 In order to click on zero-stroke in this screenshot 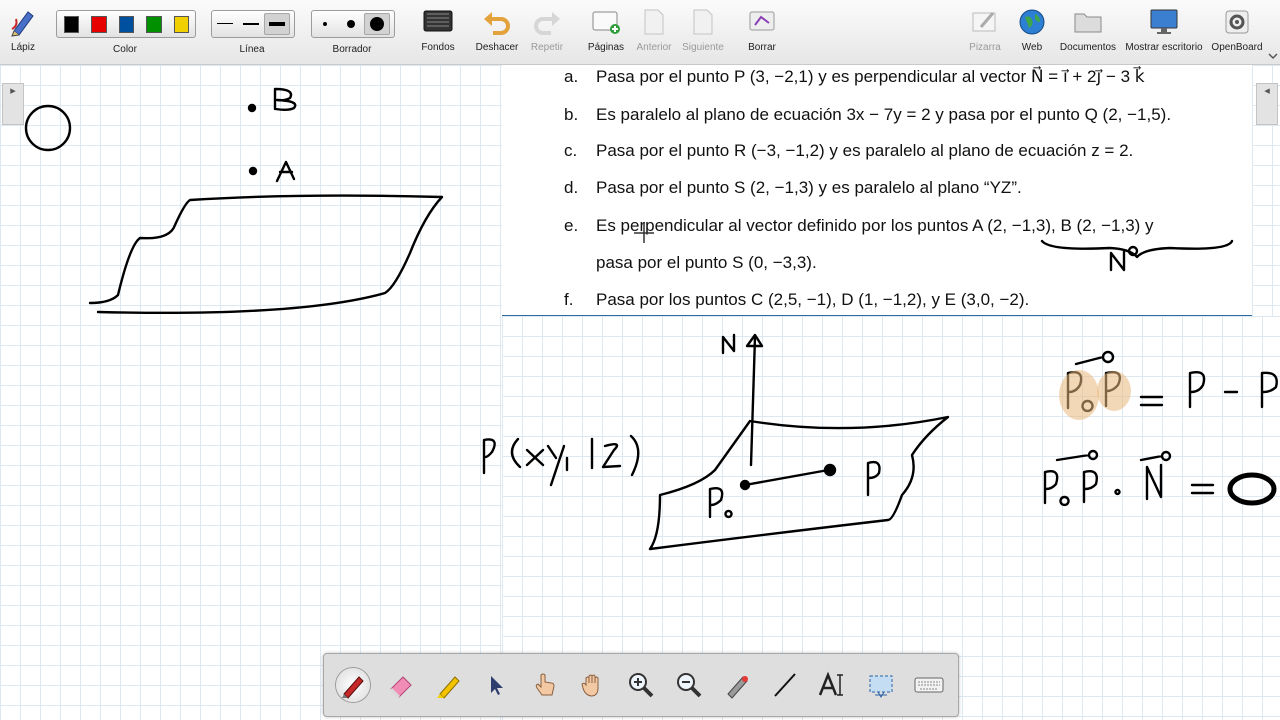, I will do `click(1252, 489)`.